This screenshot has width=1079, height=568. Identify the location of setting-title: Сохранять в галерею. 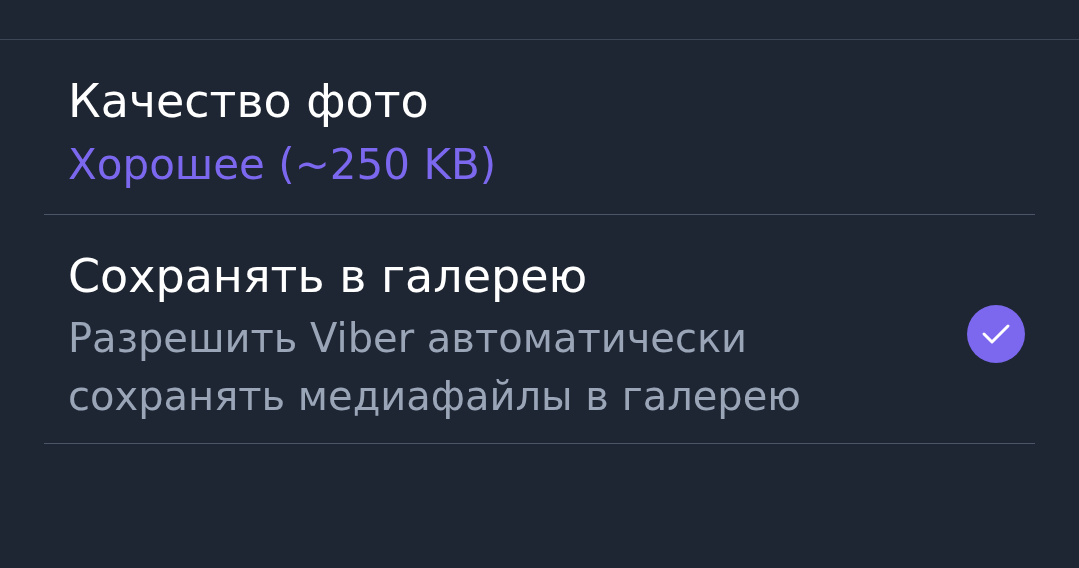
(328, 276).